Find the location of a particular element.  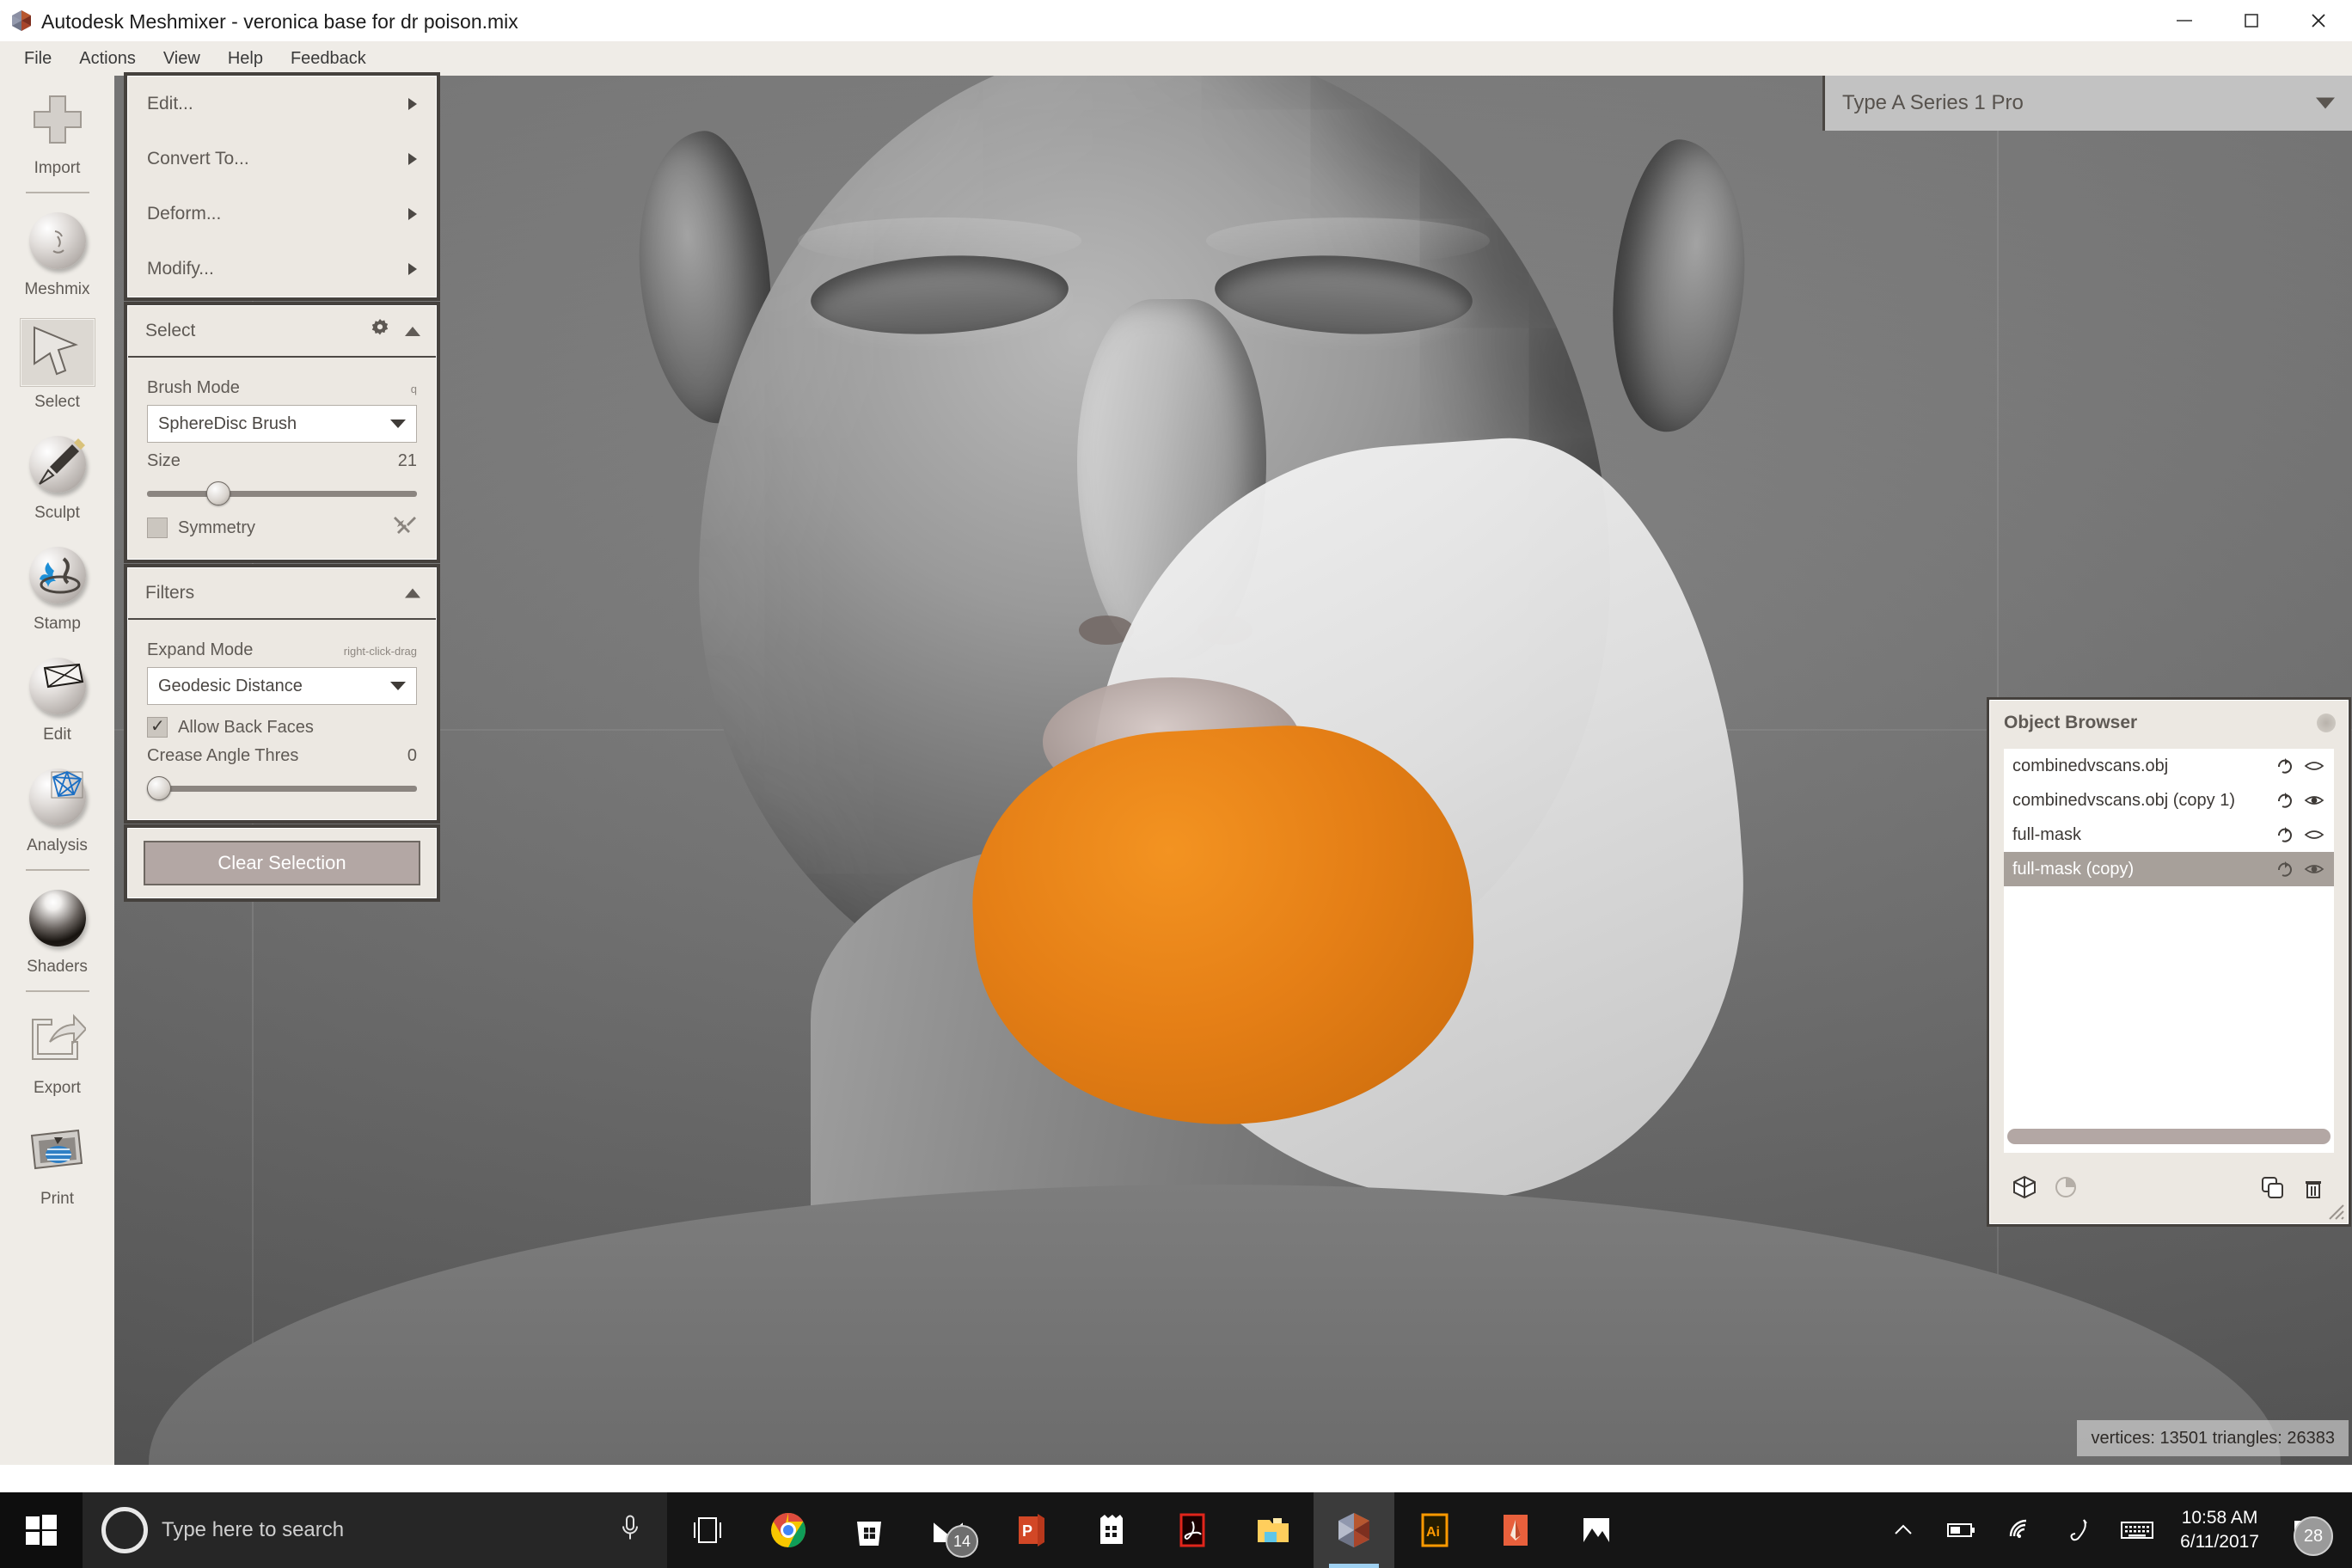

close-icon is located at coordinates (2326, 723).